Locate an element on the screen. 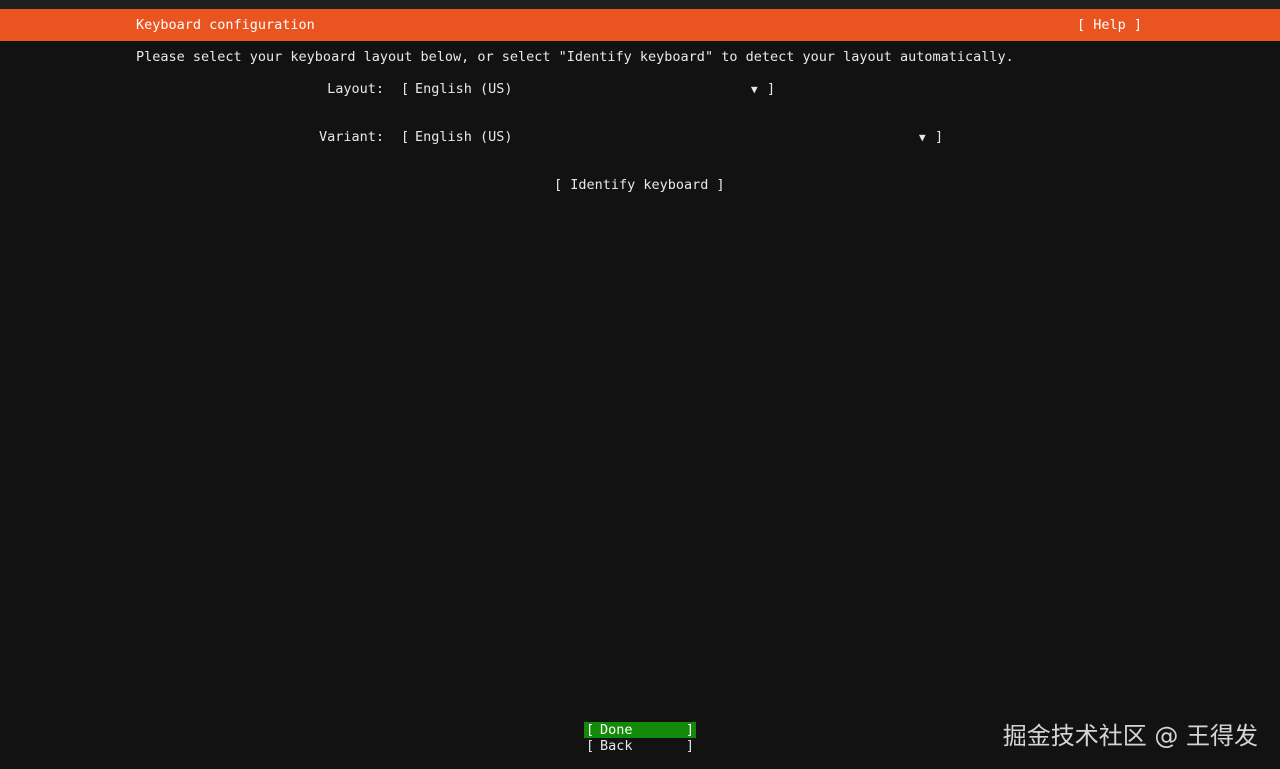 The width and height of the screenshot is (1280, 769). done-button-close-bracket: ] is located at coordinates (689, 730).